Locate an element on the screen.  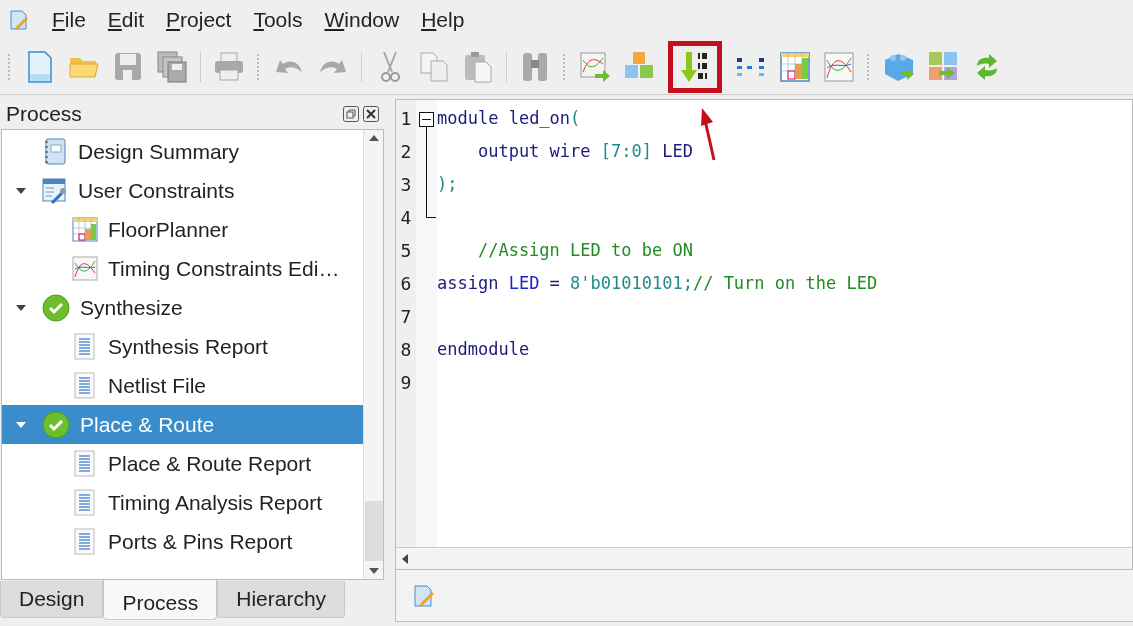
menu-item: Window is located at coordinates (362, 20).